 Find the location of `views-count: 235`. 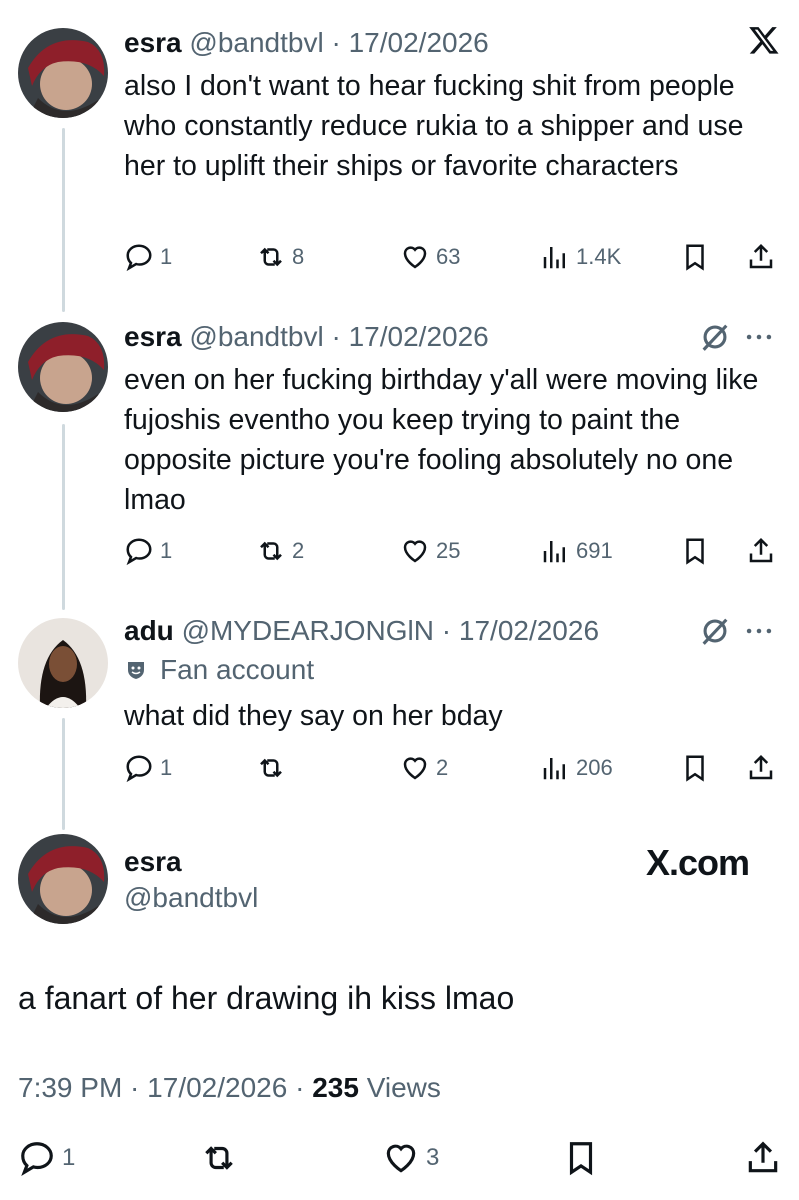

views-count: 235 is located at coordinates (335, 1087).